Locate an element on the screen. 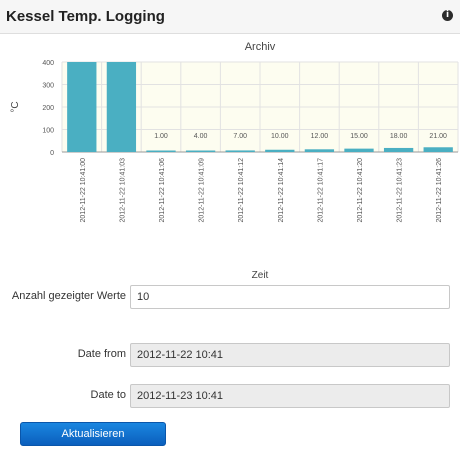 The image size is (460, 451). x-tick-label: 2012-11-22 10:41:12 is located at coordinates (241, 190).